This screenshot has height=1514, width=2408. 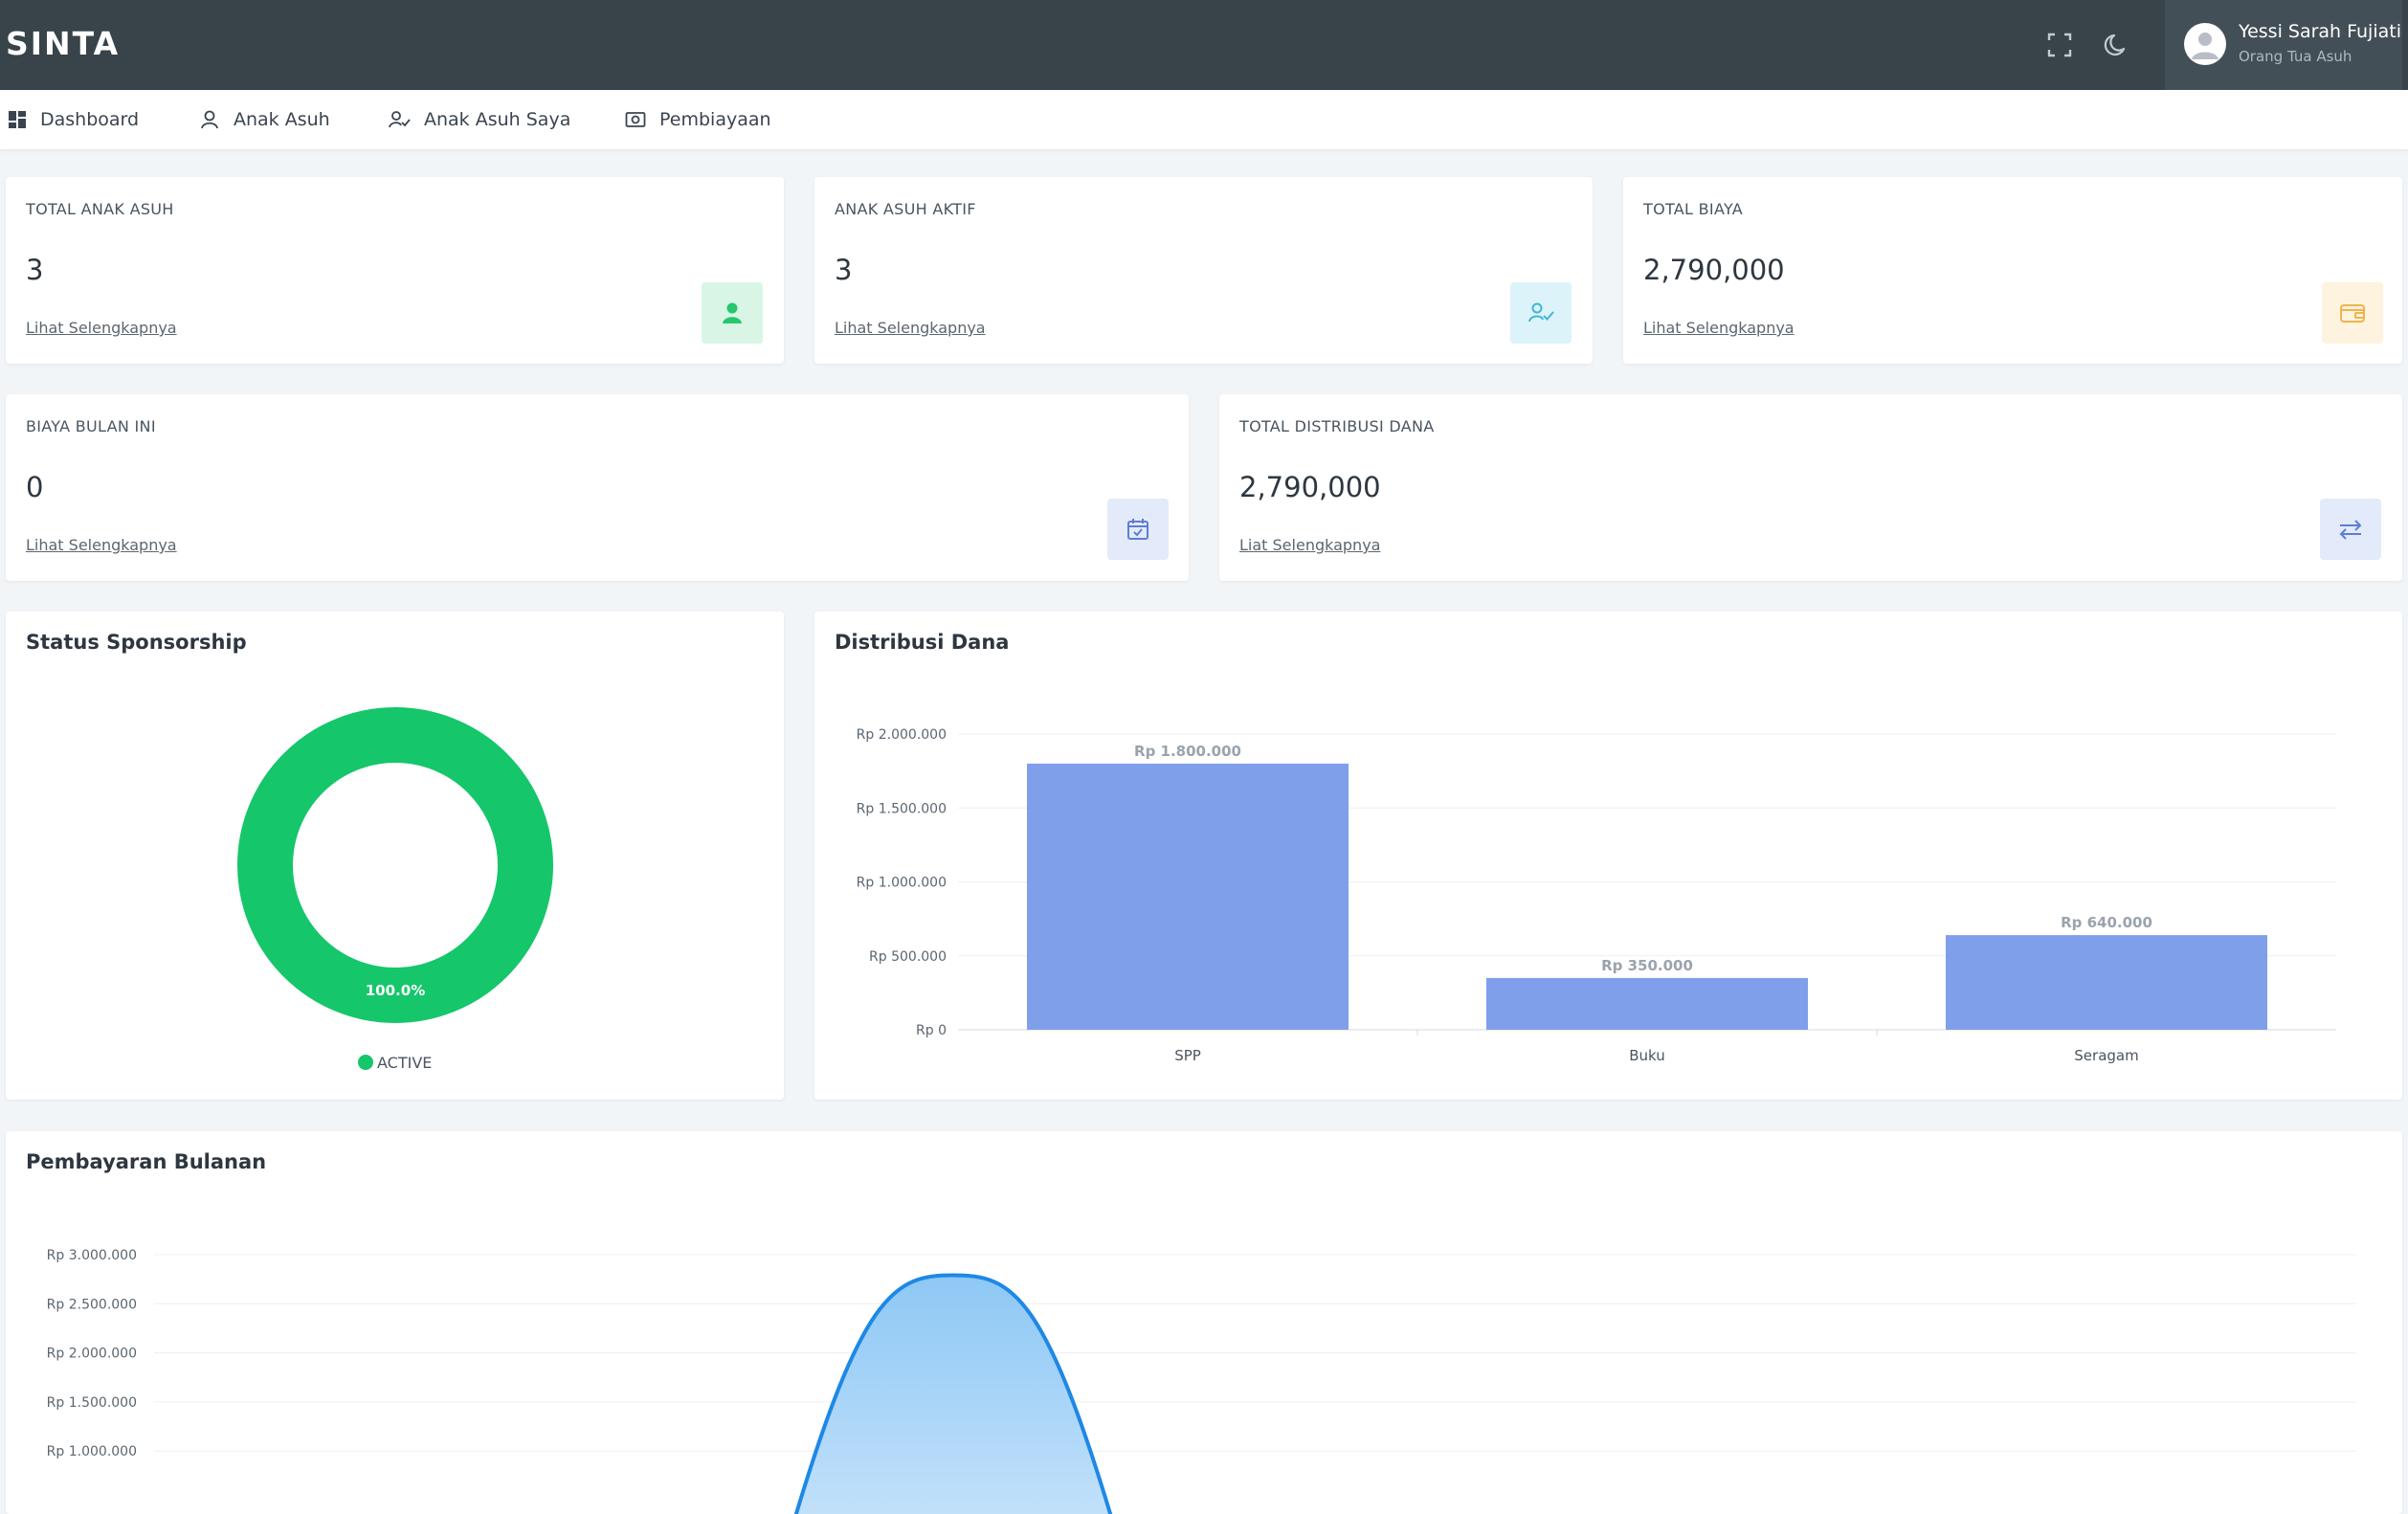 What do you see at coordinates (100, 209) in the screenshot?
I see `stat-label: TOTAL ANAK ASUH` at bounding box center [100, 209].